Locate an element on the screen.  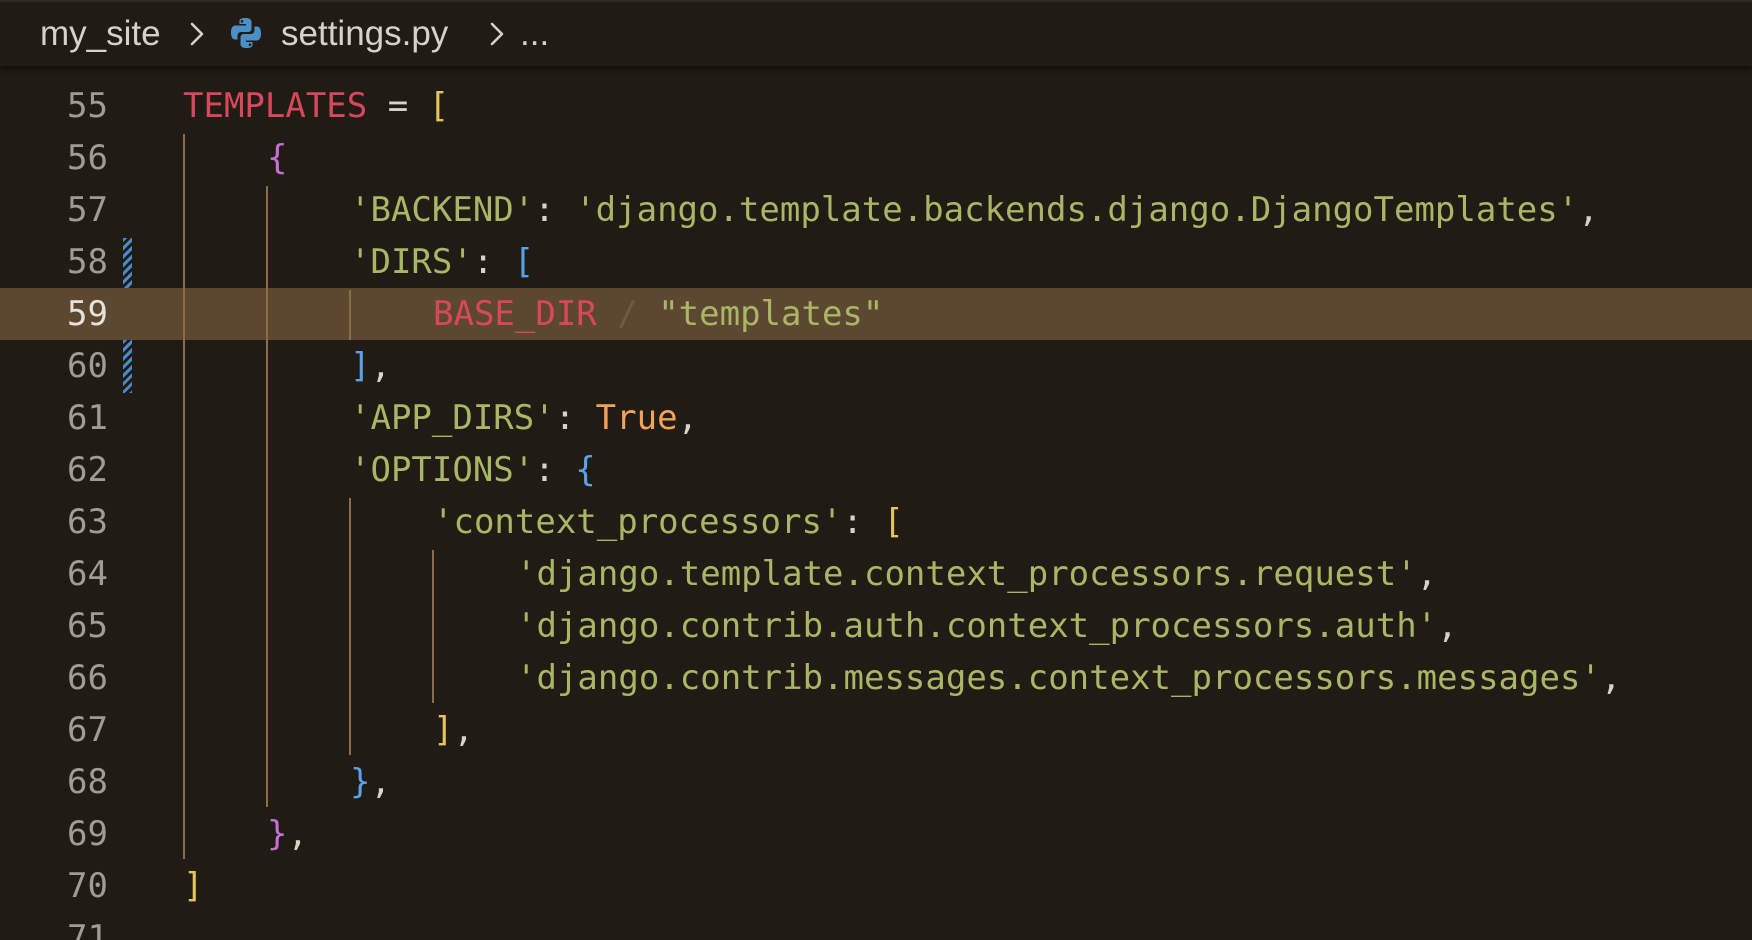
line-number: 55 is located at coordinates (87, 106).